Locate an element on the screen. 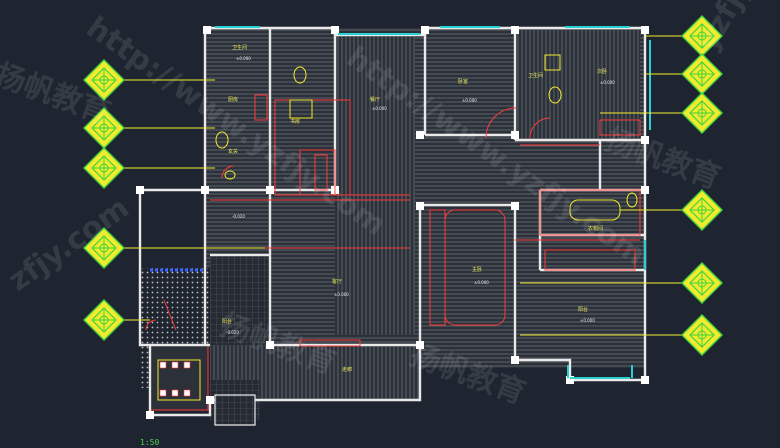 Image resolution: width=780 pixels, height=448 pixels. room-label: 走廊 is located at coordinates (347, 370).